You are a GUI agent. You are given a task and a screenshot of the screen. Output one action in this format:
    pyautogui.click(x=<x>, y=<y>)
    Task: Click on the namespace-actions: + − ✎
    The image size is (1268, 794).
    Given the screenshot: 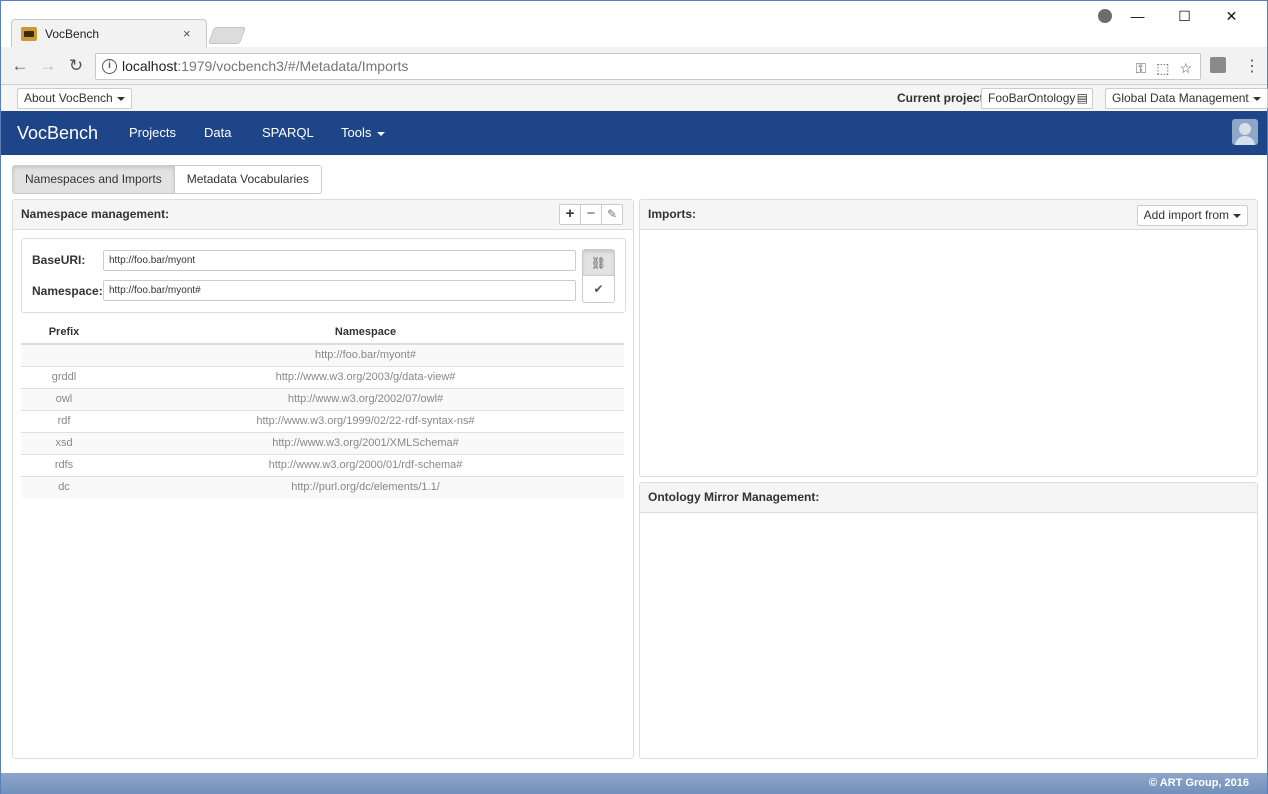 What is the action you would take?
    pyautogui.click(x=591, y=214)
    